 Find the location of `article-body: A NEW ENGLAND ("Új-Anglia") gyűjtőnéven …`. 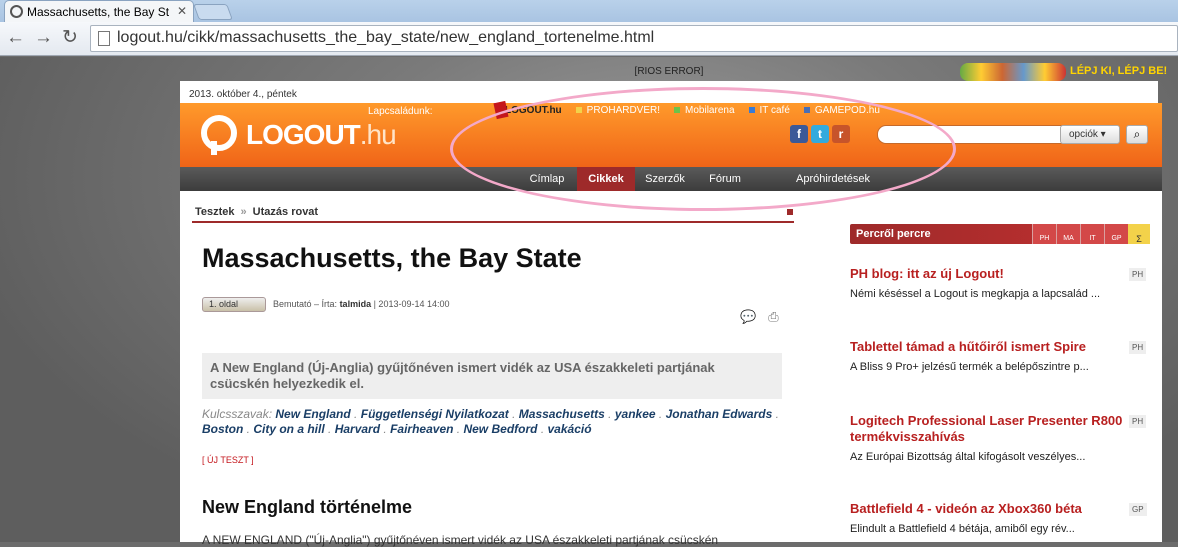

article-body: A NEW ENGLAND ("Új-Anglia") gyűjtőnéven … is located at coordinates (460, 540).